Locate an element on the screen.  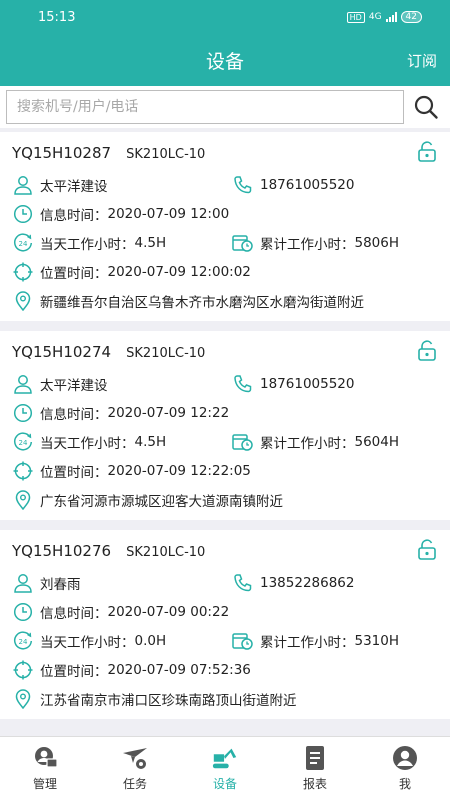
today-hours-value: 0.0H is located at coordinates (150, 640).